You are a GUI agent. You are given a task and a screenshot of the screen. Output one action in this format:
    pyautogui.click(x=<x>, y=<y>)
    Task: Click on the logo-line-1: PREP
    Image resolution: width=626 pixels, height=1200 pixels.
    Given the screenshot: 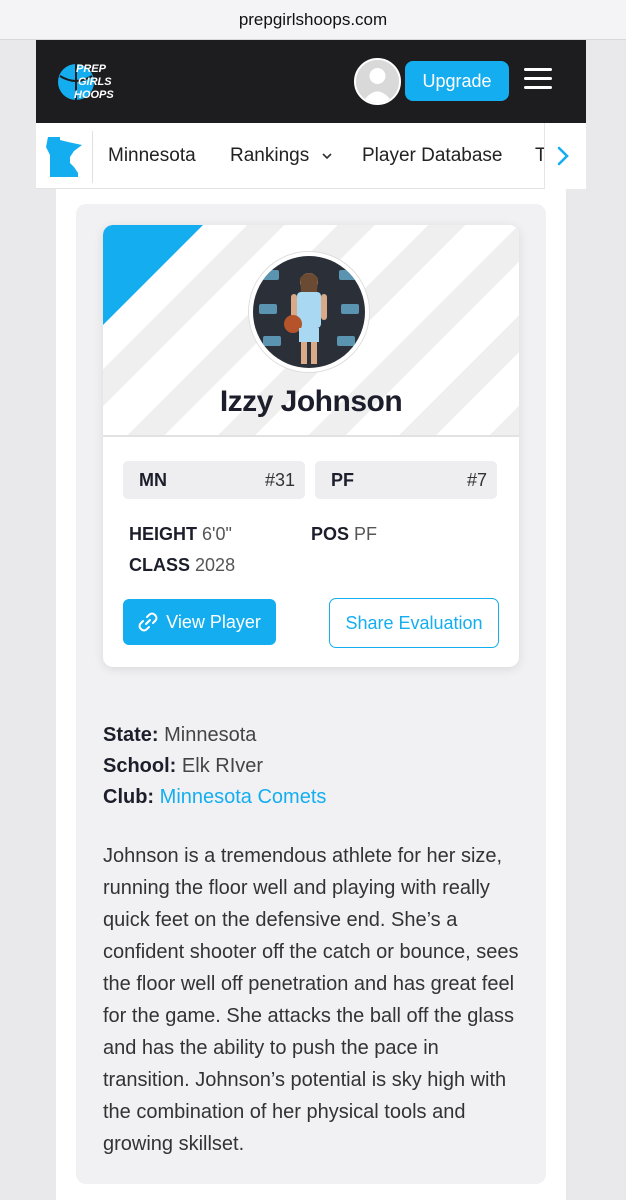 What is the action you would take?
    pyautogui.click(x=91, y=69)
    